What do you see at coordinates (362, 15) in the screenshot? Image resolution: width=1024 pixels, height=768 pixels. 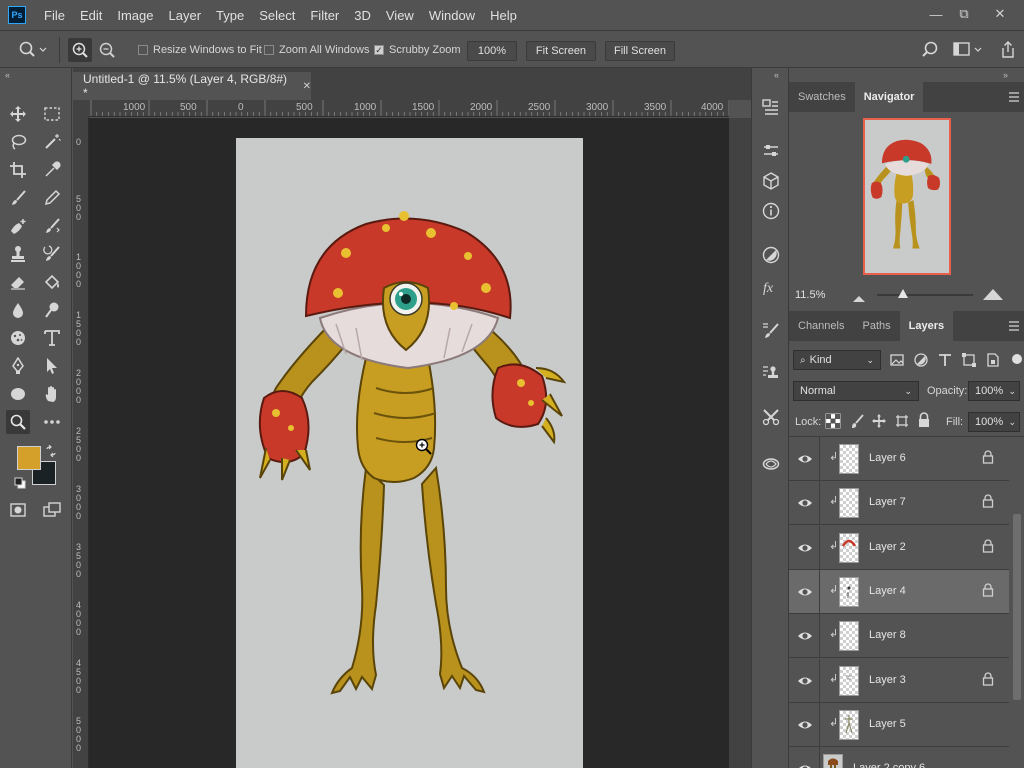 I see `menu-3d: 3D` at bounding box center [362, 15].